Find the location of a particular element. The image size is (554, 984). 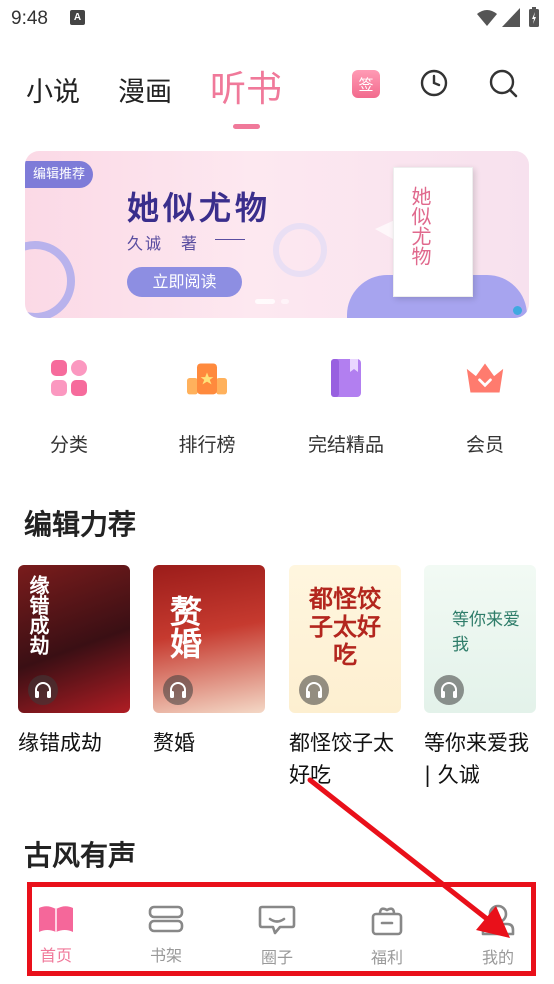

book-cover-title: 等你来爱我 is located at coordinates (486, 632).